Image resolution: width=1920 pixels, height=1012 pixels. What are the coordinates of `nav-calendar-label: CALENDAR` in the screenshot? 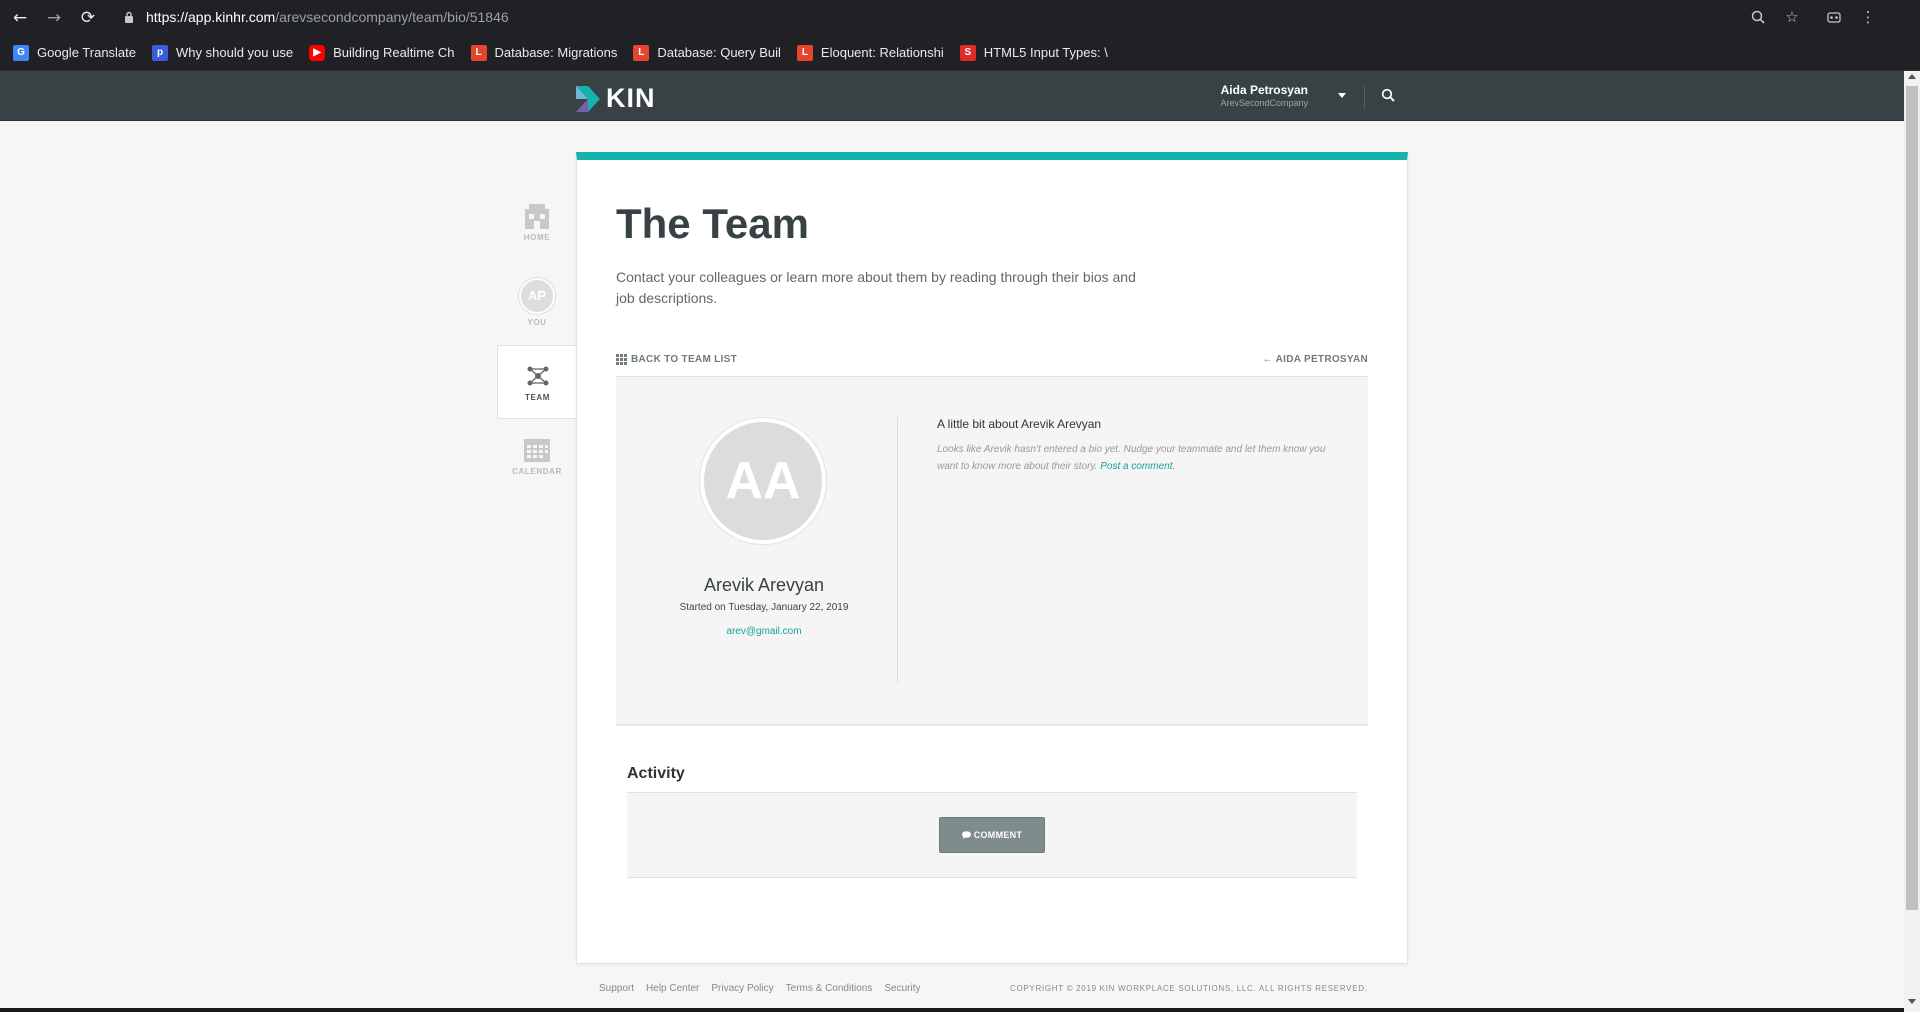 It's located at (537, 471).